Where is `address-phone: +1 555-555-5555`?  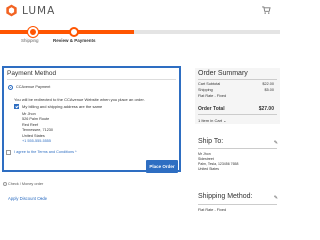 address-phone: +1 555-555-5555 is located at coordinates (37, 141).